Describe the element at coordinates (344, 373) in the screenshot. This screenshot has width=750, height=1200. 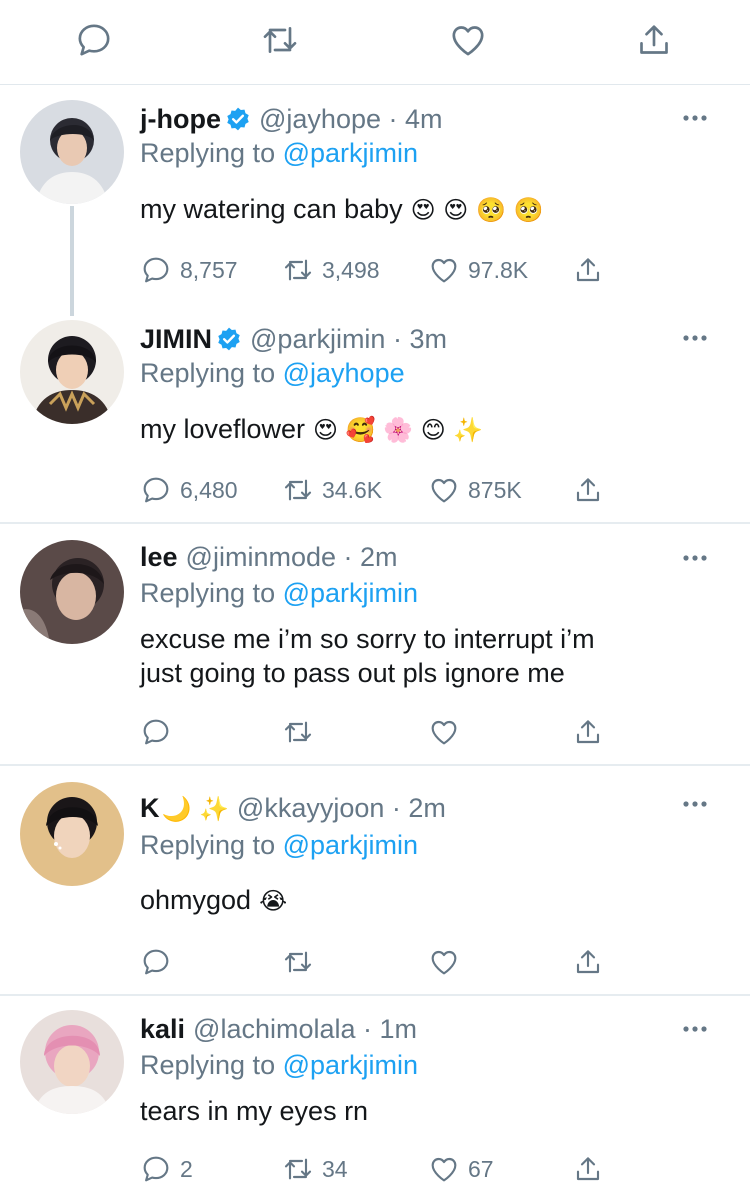
I see `mention-link: @jayhope` at that location.